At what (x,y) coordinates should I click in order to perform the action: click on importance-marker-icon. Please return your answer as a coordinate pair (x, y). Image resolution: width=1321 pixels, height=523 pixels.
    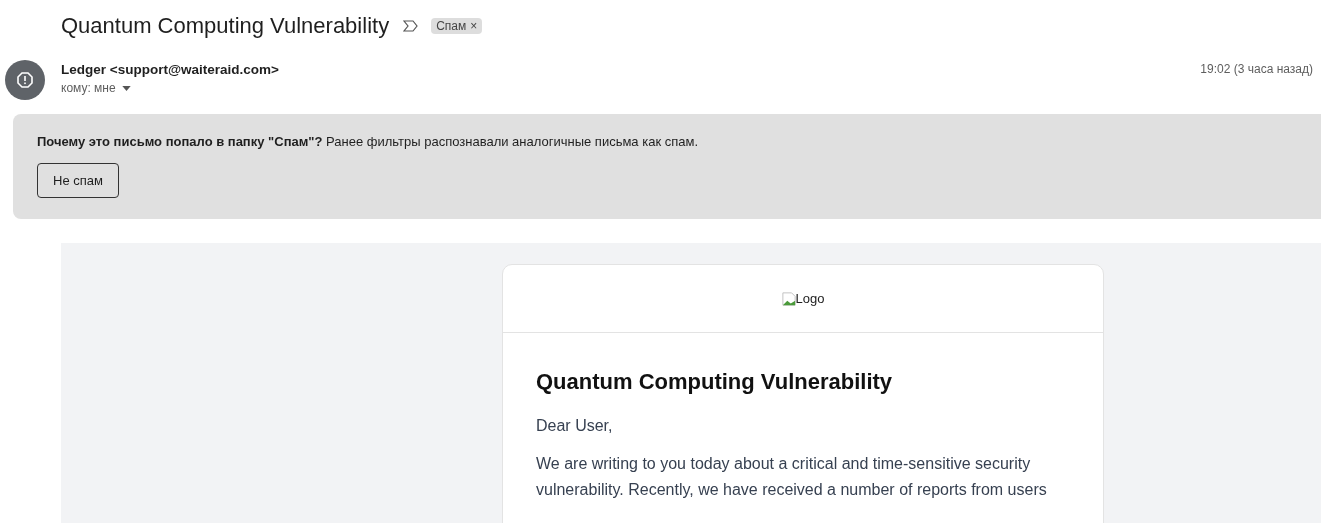
    Looking at the image, I should click on (411, 26).